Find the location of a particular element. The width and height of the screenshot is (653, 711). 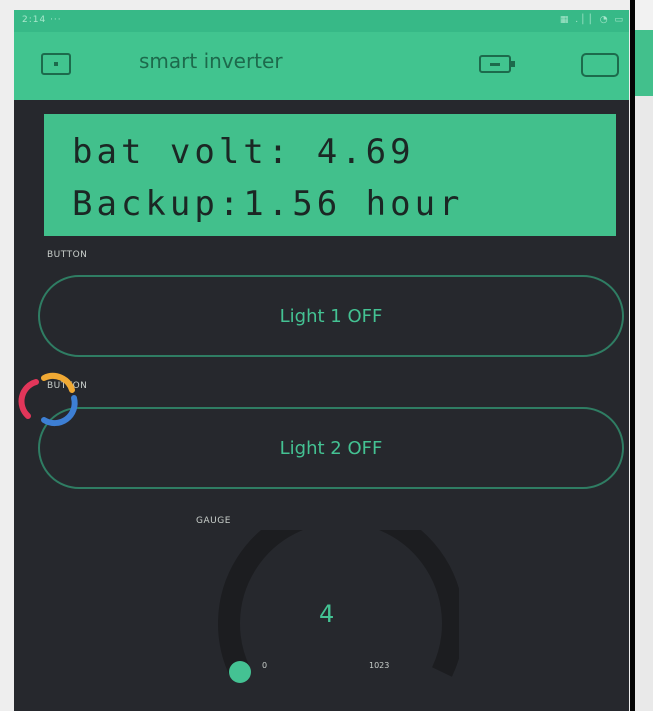

square-icon is located at coordinates (600, 65).